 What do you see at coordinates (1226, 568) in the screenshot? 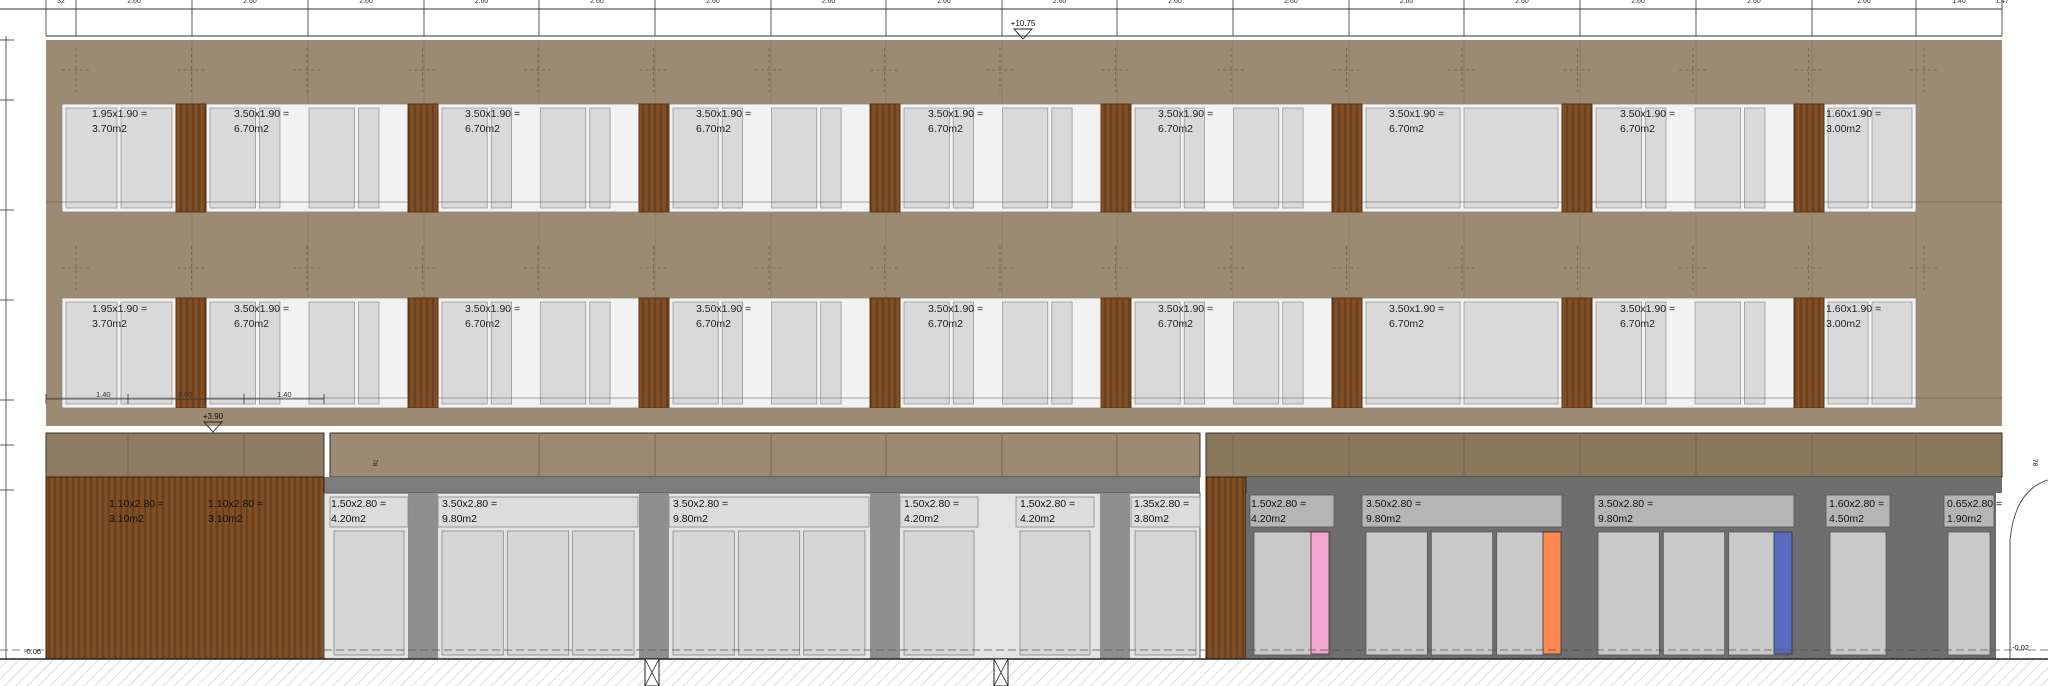
I see `timber-clad-pier` at bounding box center [1226, 568].